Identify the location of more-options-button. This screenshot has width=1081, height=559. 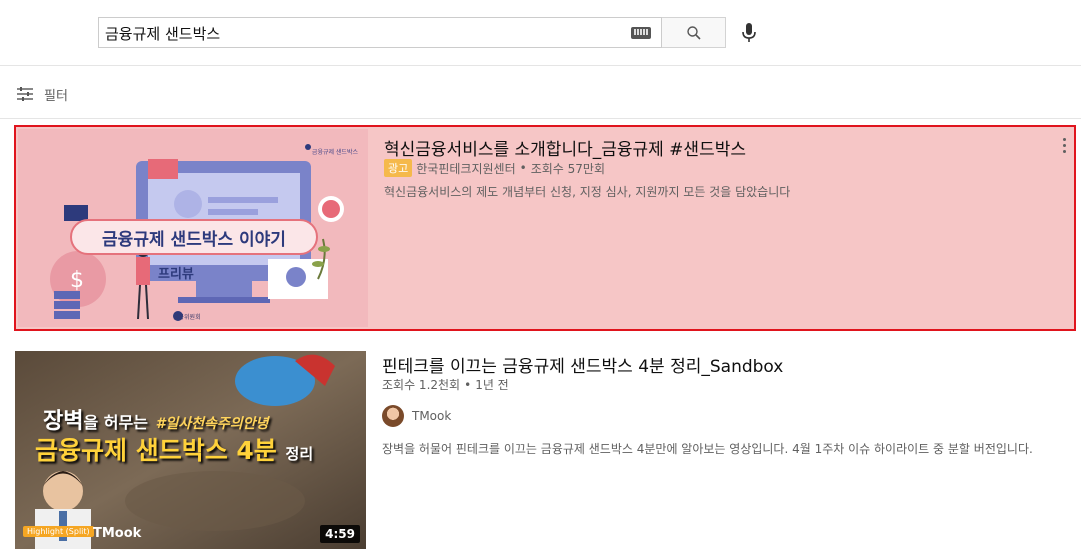
(1064, 147).